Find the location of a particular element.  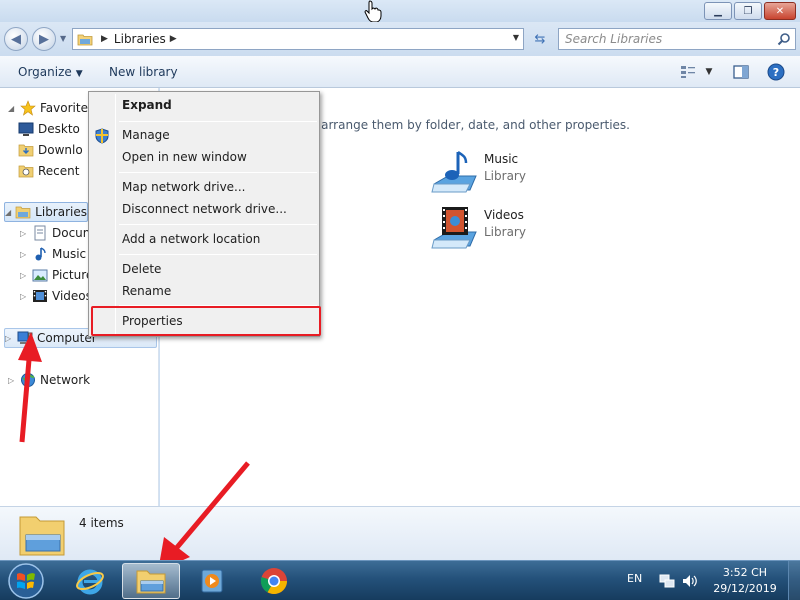

uac-shield-icon is located at coordinates (102, 136).